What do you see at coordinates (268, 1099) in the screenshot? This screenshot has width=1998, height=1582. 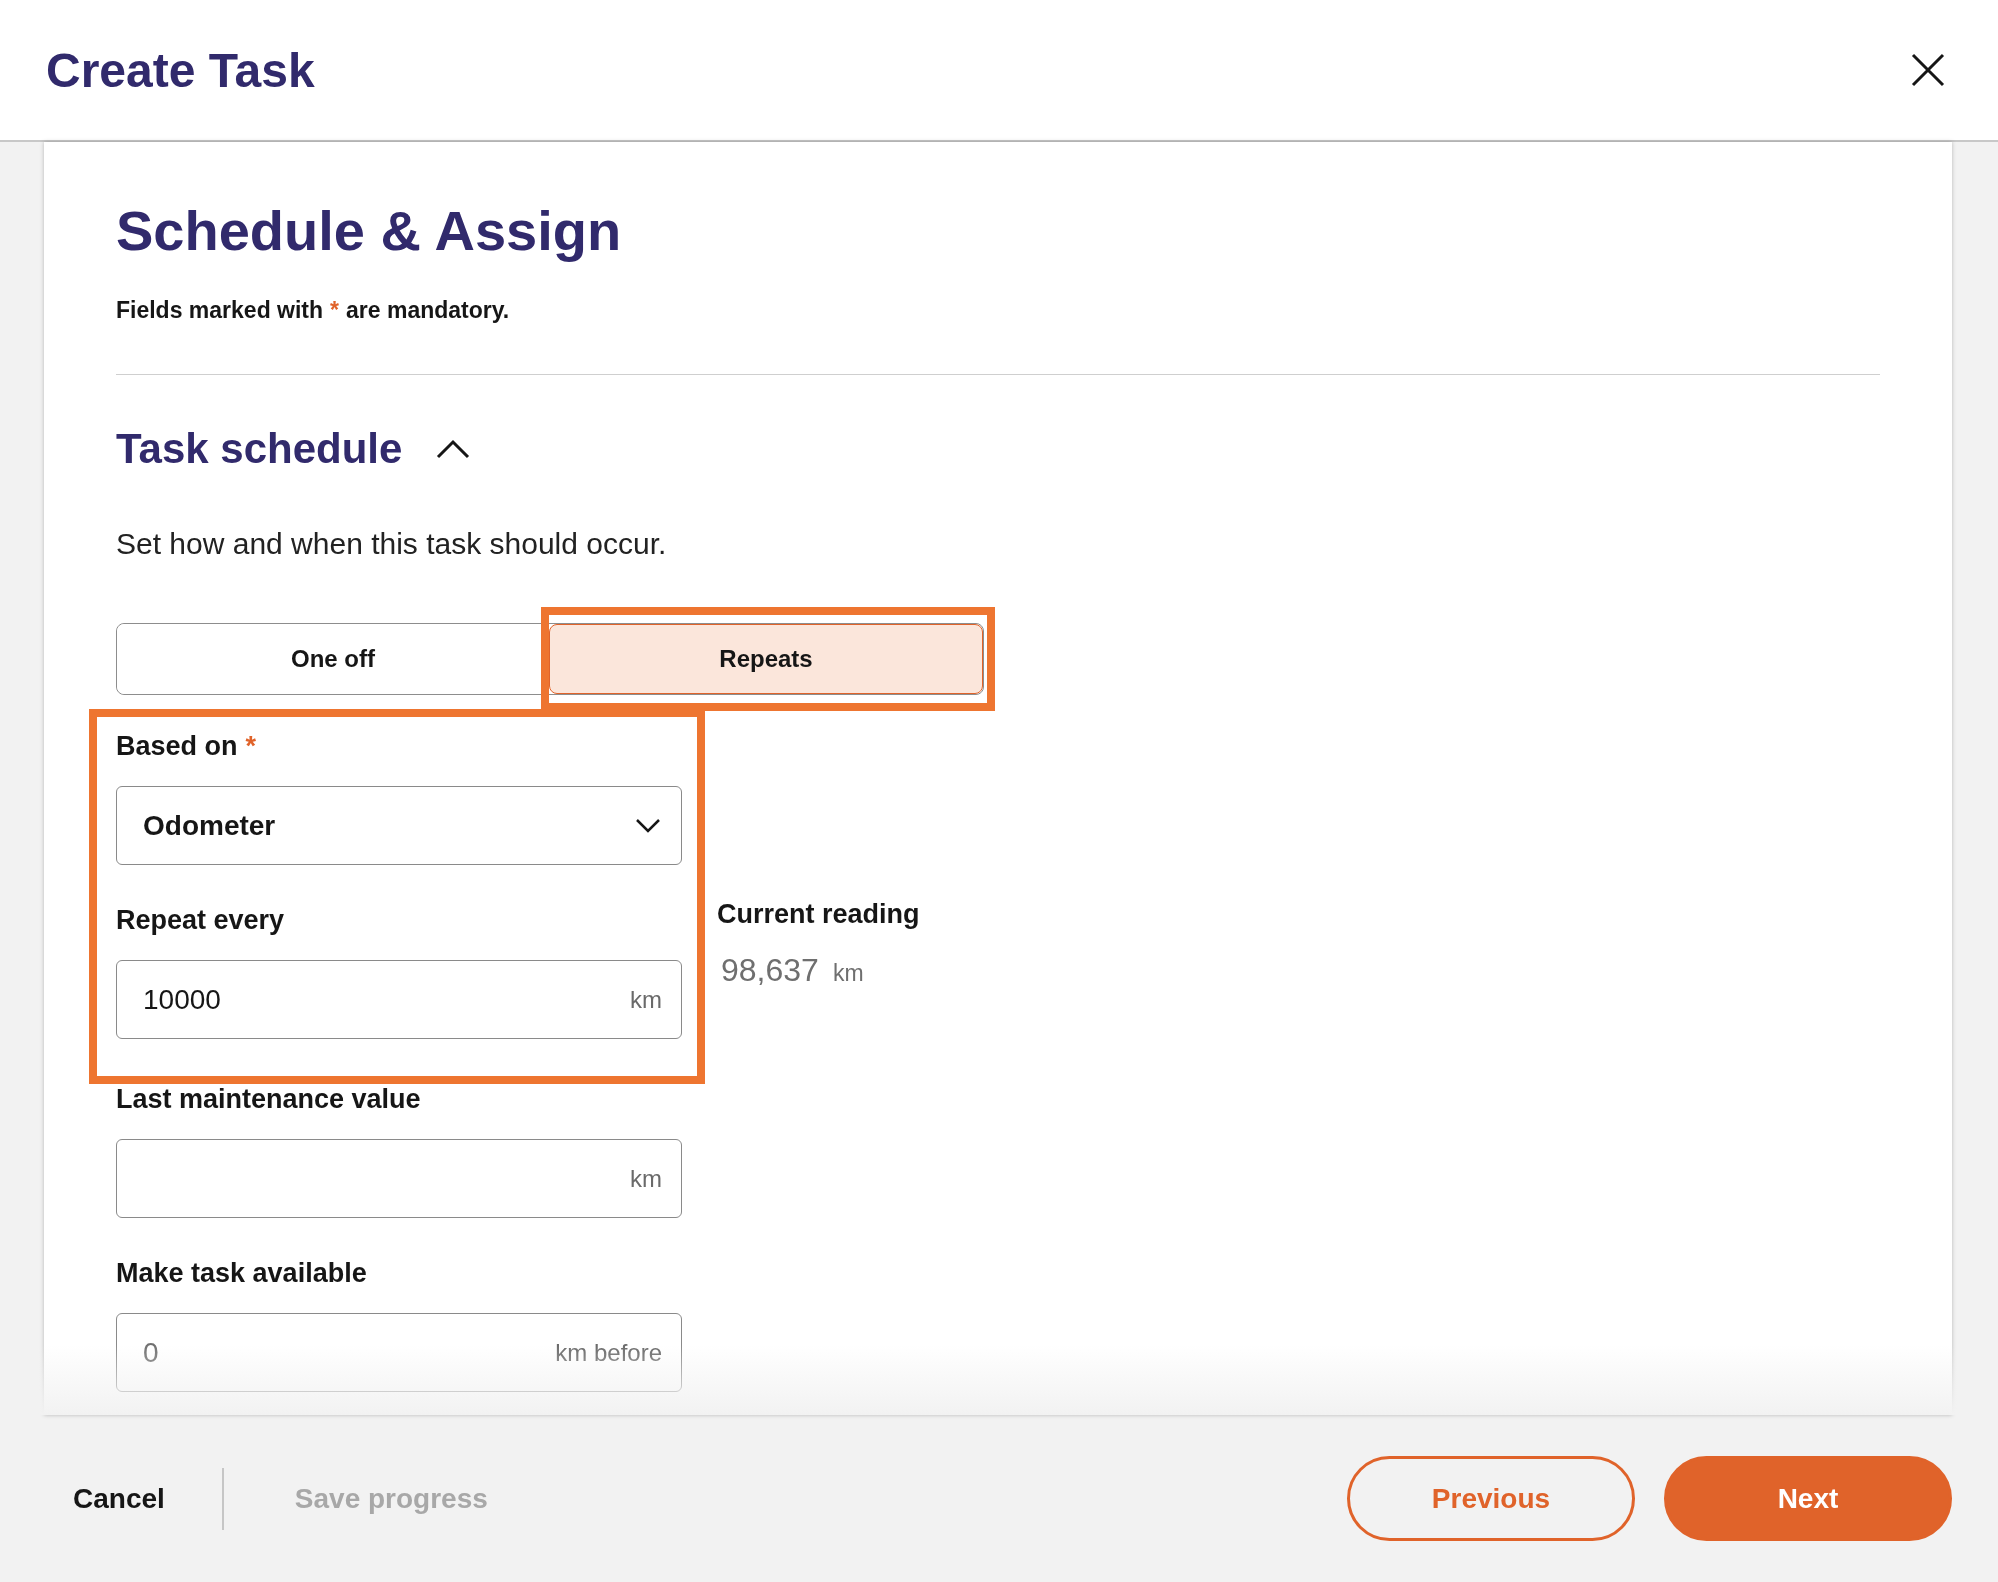 I see `field-label: Last maintenance value` at bounding box center [268, 1099].